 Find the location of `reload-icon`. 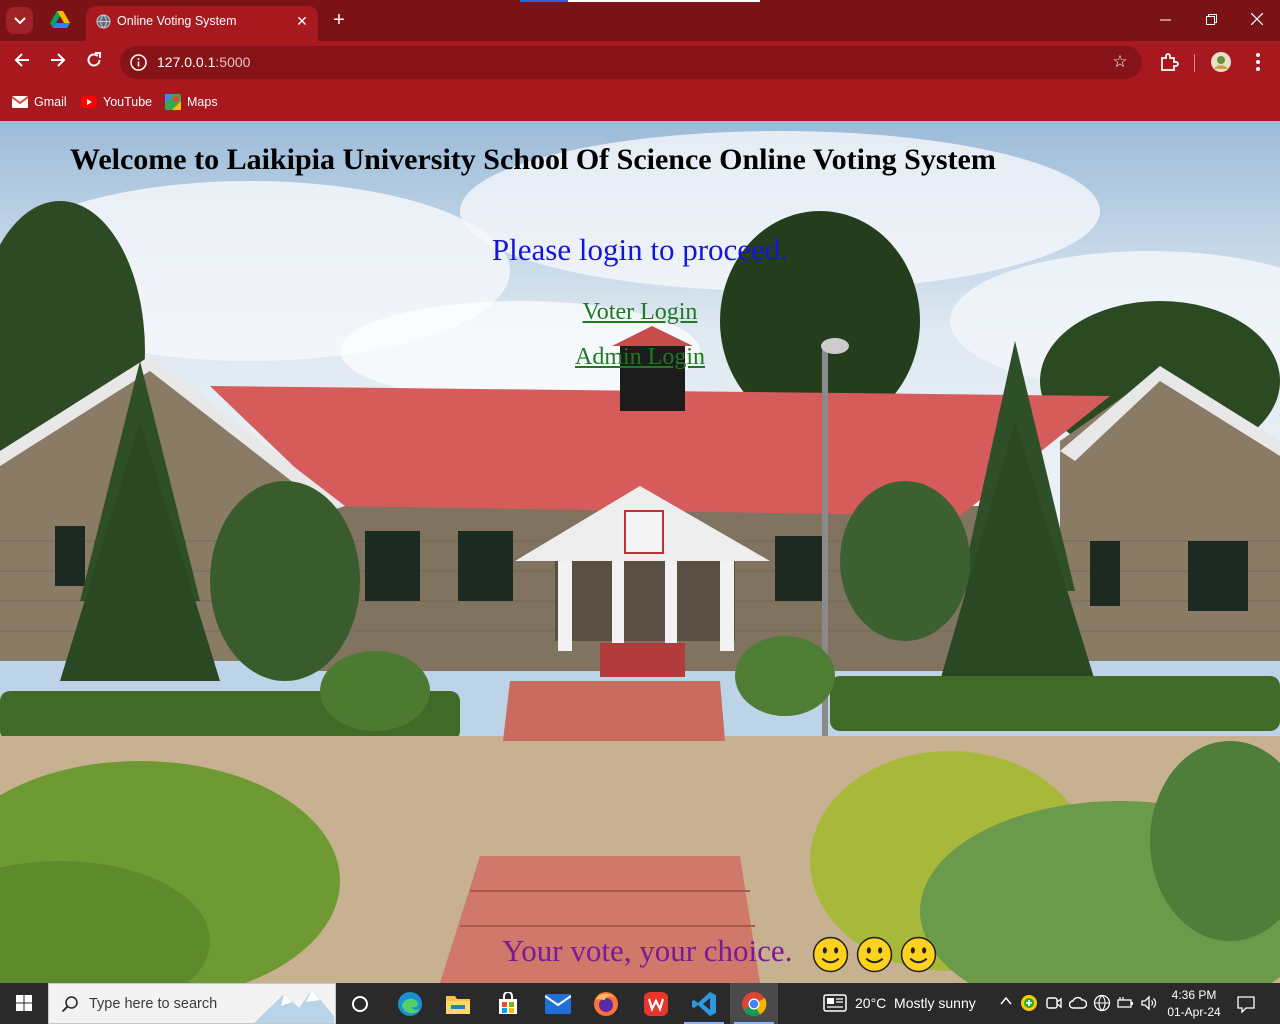

reload-icon is located at coordinates (94, 59).